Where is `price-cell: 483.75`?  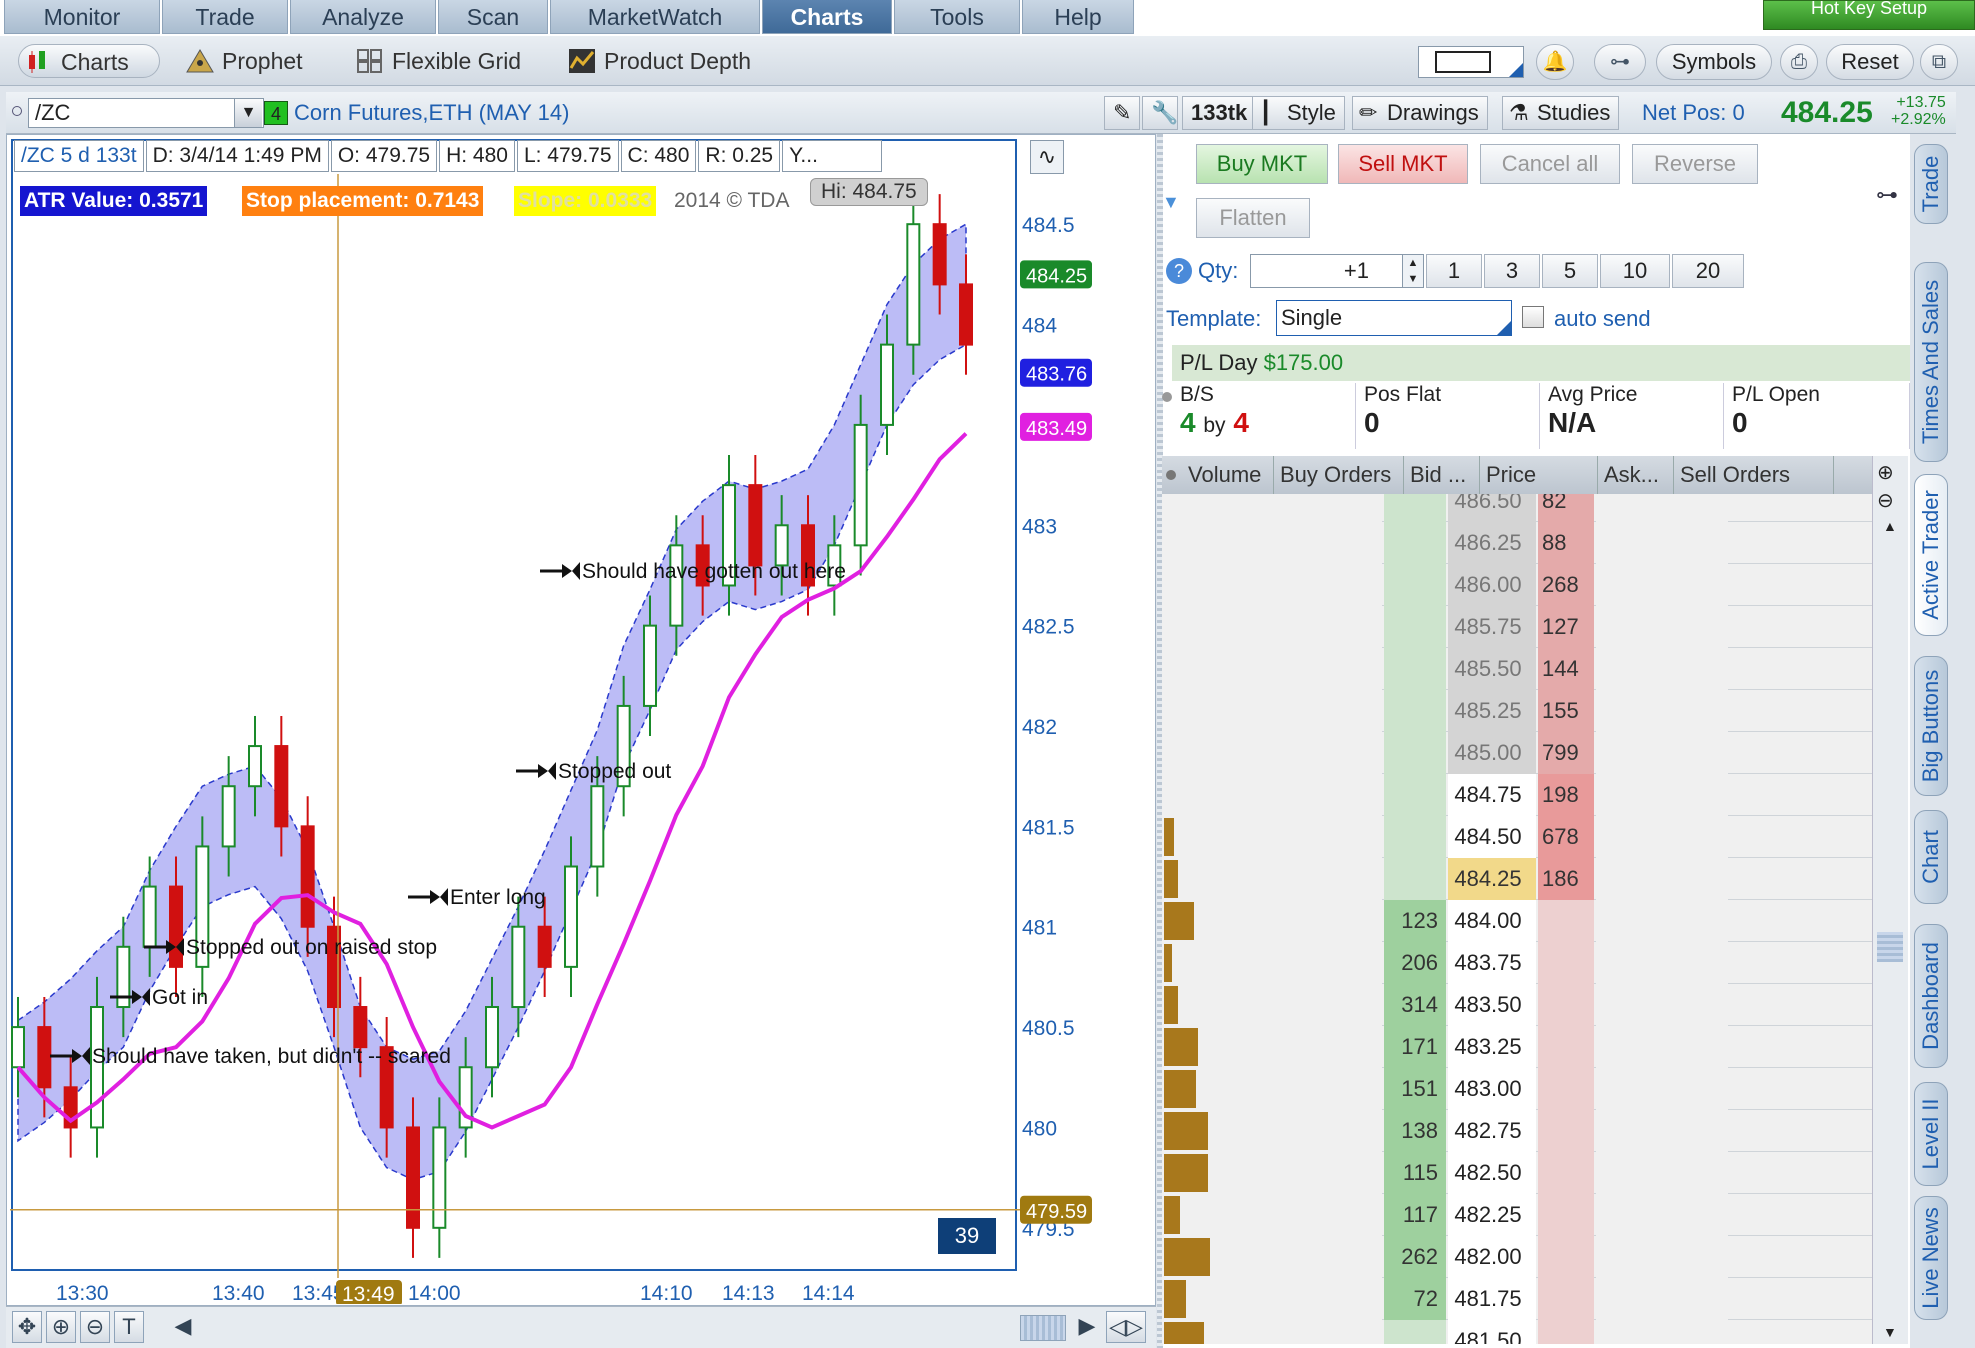
price-cell: 483.75 is located at coordinates (1492, 963).